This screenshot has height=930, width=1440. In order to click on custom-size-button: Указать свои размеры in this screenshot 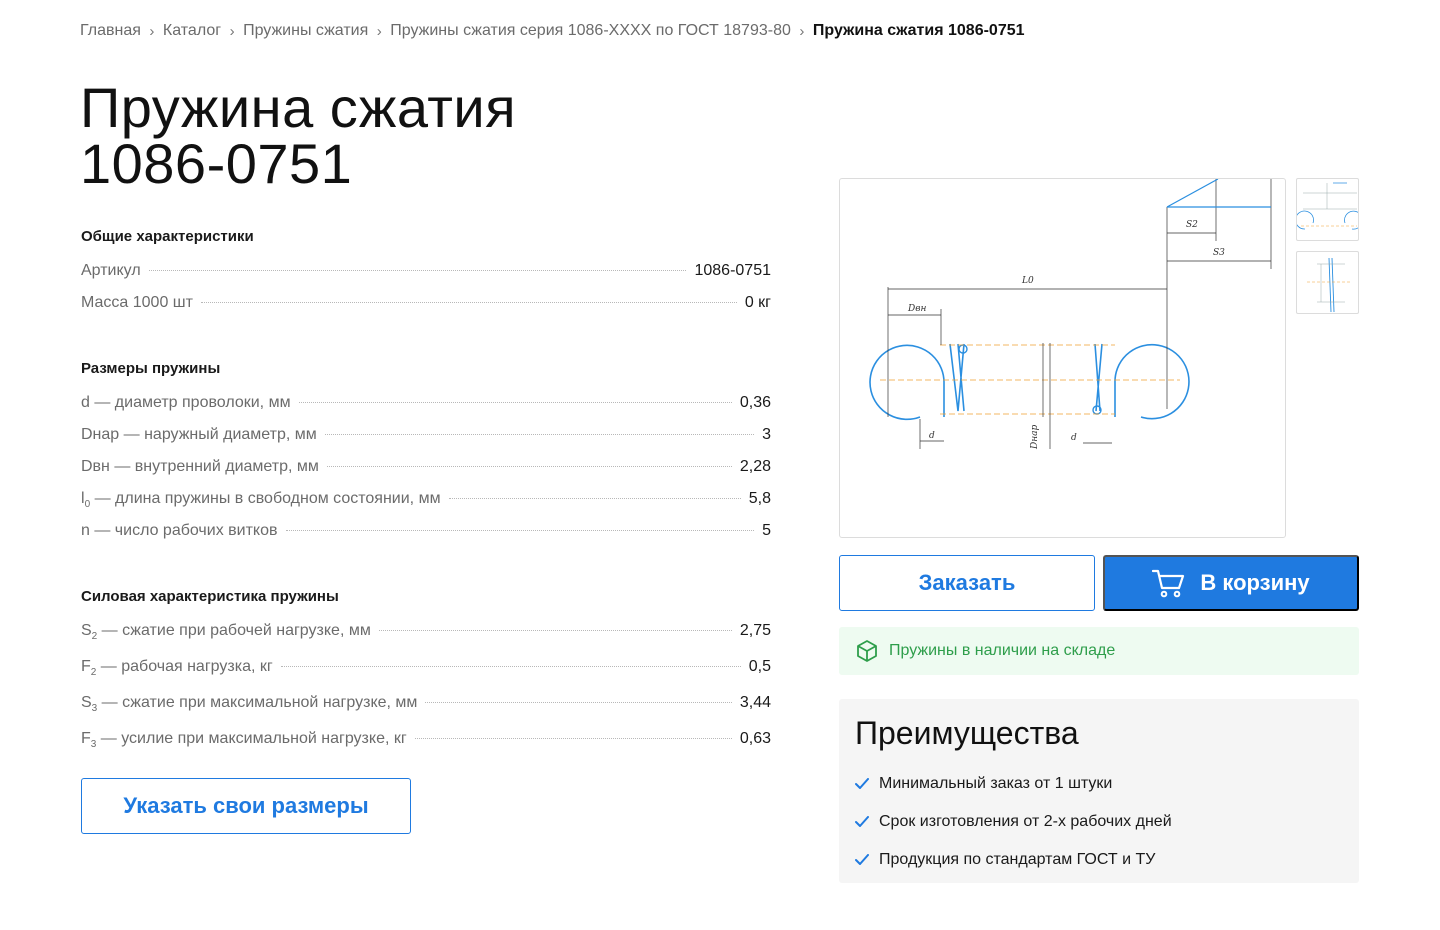, I will do `click(246, 806)`.